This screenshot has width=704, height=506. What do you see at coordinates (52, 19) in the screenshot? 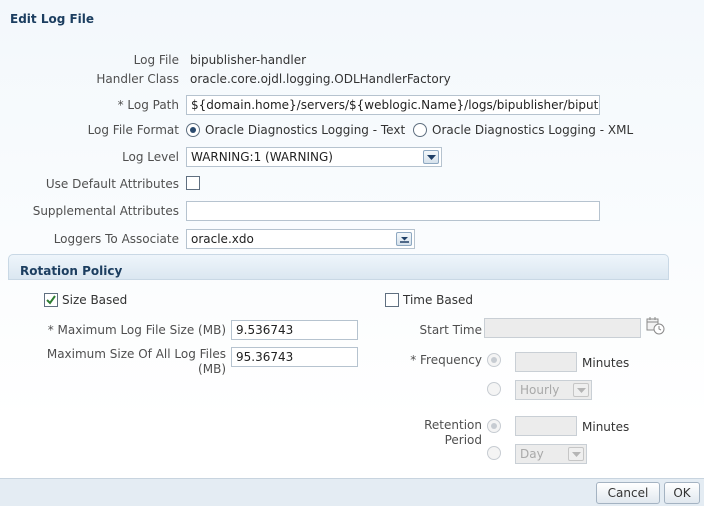
I see `dialog-title: Edit Log File` at bounding box center [52, 19].